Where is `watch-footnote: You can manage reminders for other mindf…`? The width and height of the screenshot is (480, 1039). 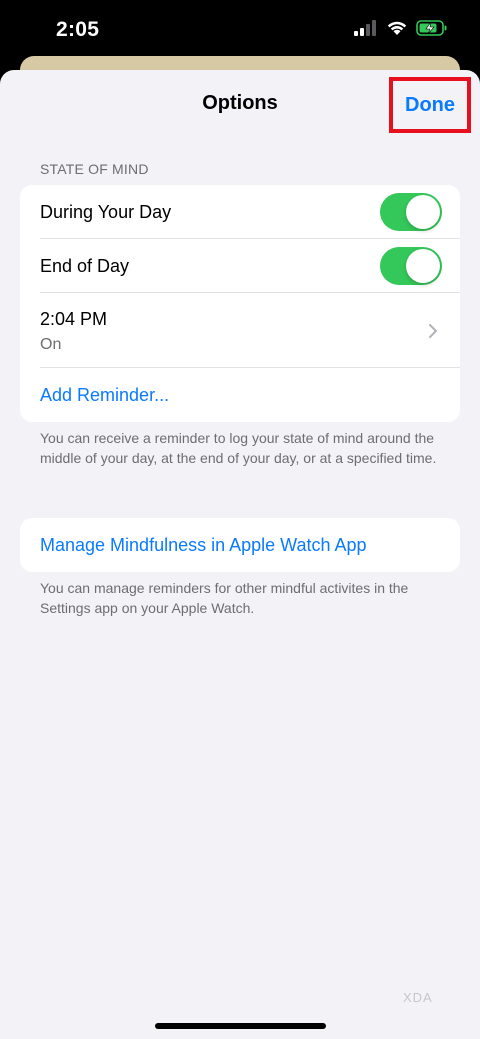
watch-footnote: You can manage reminders for other mindf… is located at coordinates (224, 598).